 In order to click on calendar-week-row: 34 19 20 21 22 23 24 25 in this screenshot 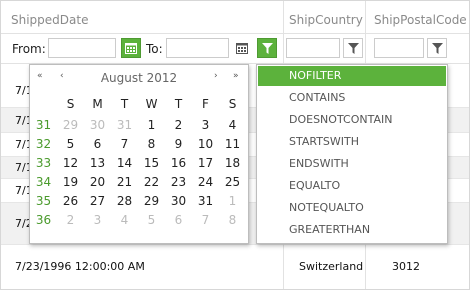, I will do `click(138, 181)`.